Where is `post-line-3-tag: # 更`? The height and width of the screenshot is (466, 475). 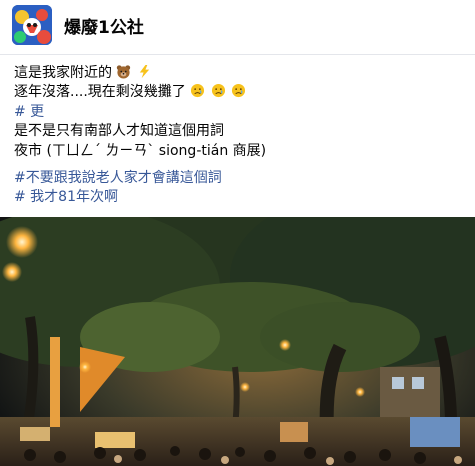
post-line-3-tag: # 更 is located at coordinates (239, 112).